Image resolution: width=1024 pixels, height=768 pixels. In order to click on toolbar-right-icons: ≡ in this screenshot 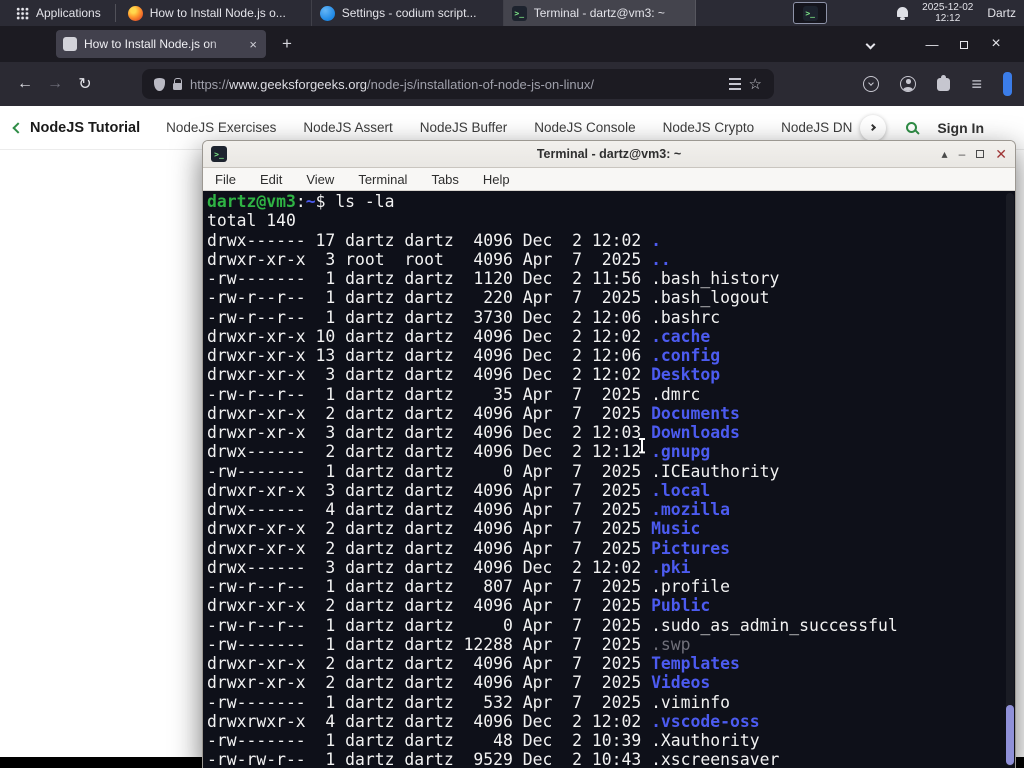, I will do `click(938, 84)`.